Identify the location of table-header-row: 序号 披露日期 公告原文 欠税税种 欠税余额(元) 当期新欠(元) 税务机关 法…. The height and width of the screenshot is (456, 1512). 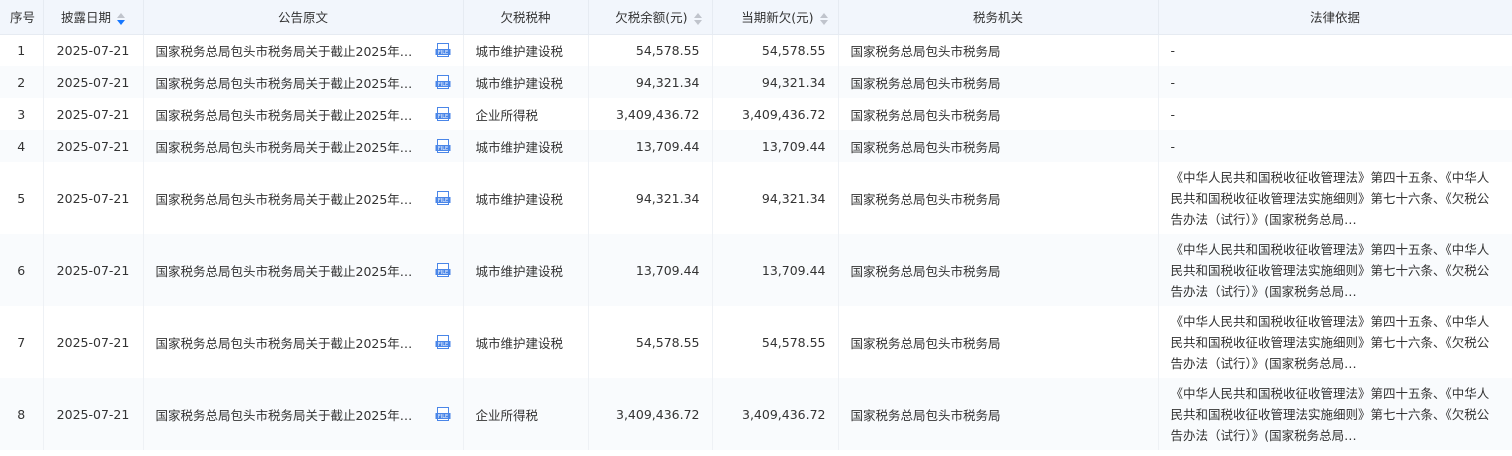
(756, 17).